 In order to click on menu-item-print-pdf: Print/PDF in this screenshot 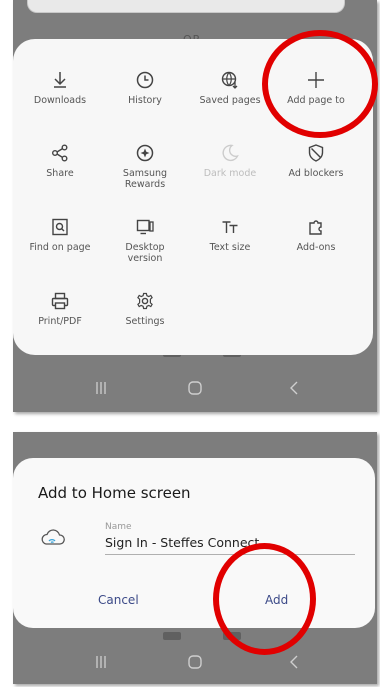, I will do `click(60, 309)`.